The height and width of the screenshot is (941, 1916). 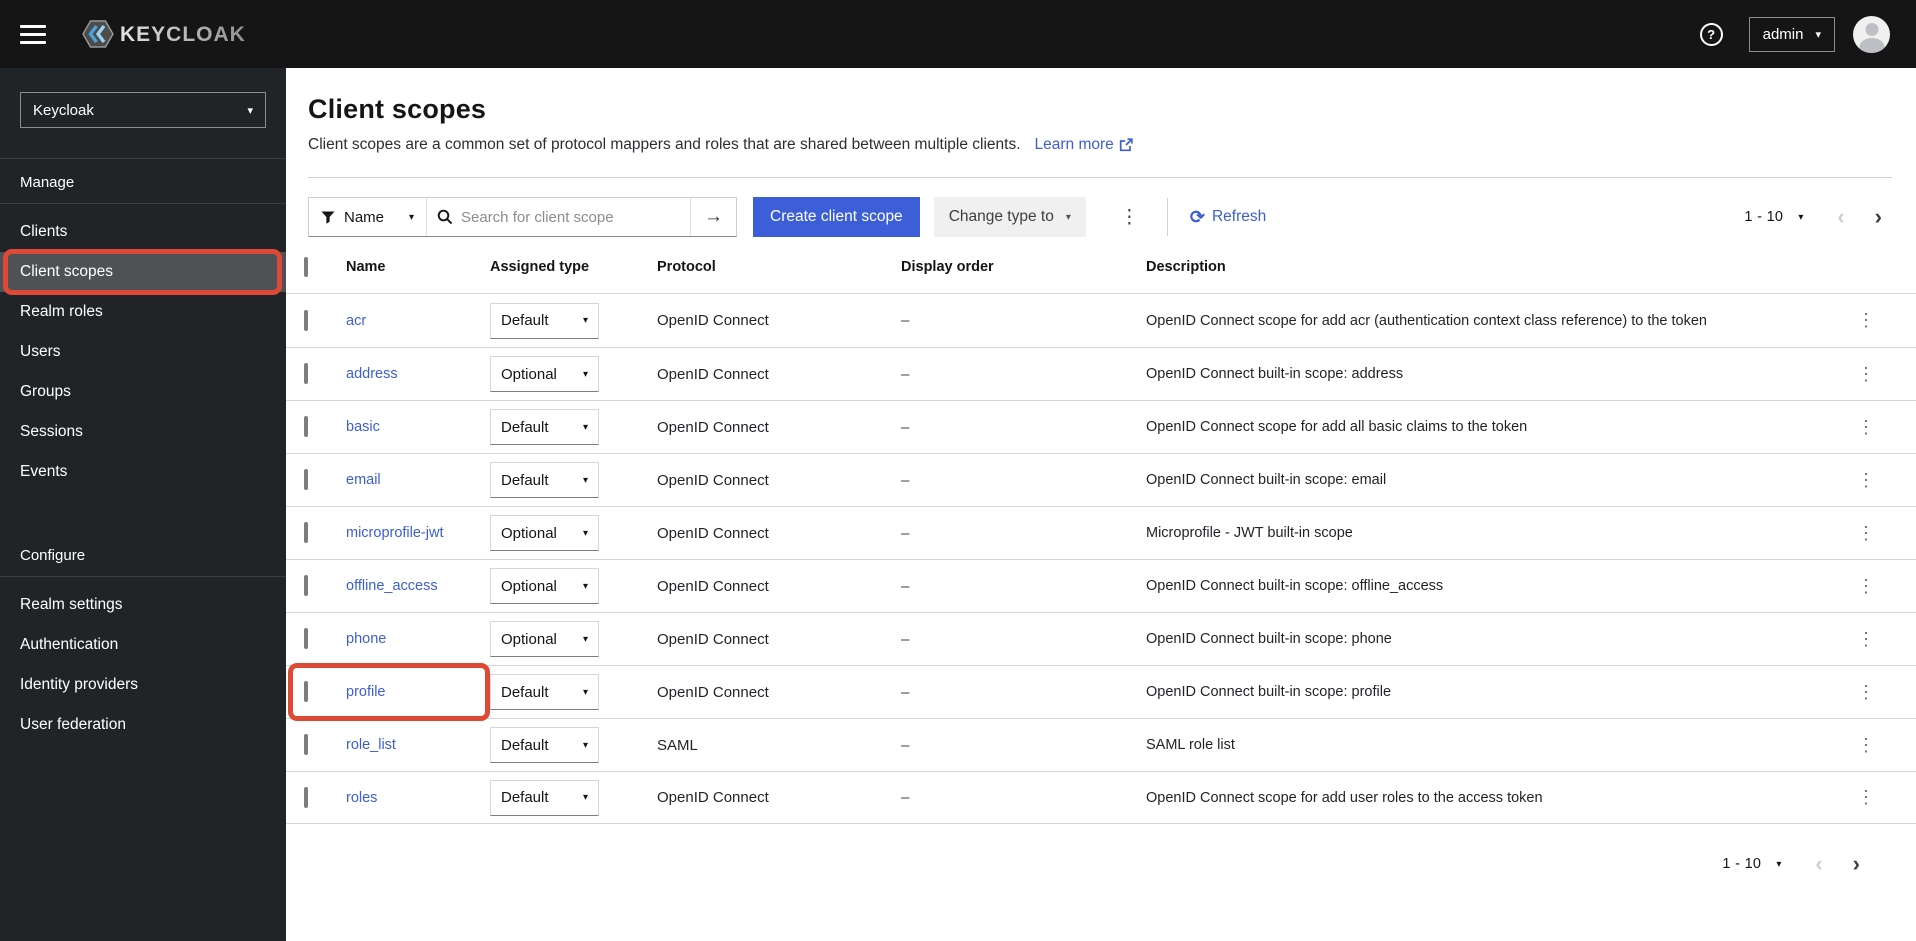 What do you see at coordinates (1269, 692) in the screenshot?
I see `description-cell: OpenID Connect built-in scope: profile` at bounding box center [1269, 692].